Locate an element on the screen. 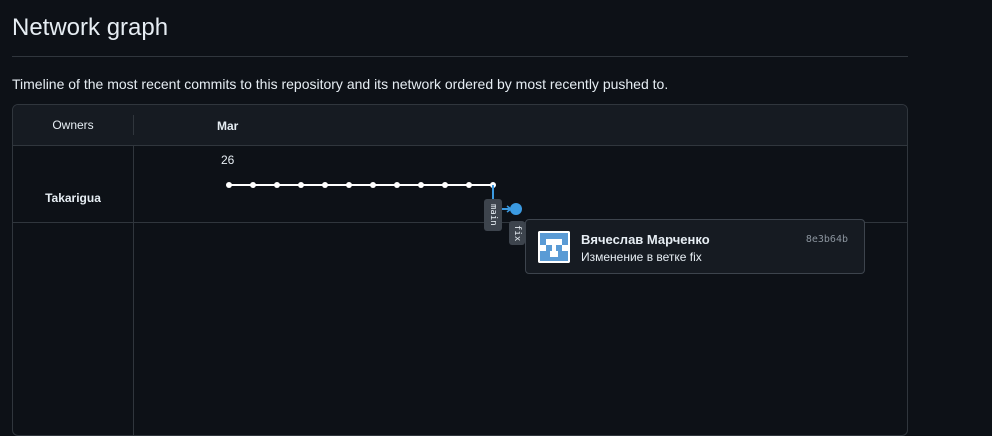 This screenshot has width=992, height=436. commit-sha: 8e3b64b is located at coordinates (826, 239).